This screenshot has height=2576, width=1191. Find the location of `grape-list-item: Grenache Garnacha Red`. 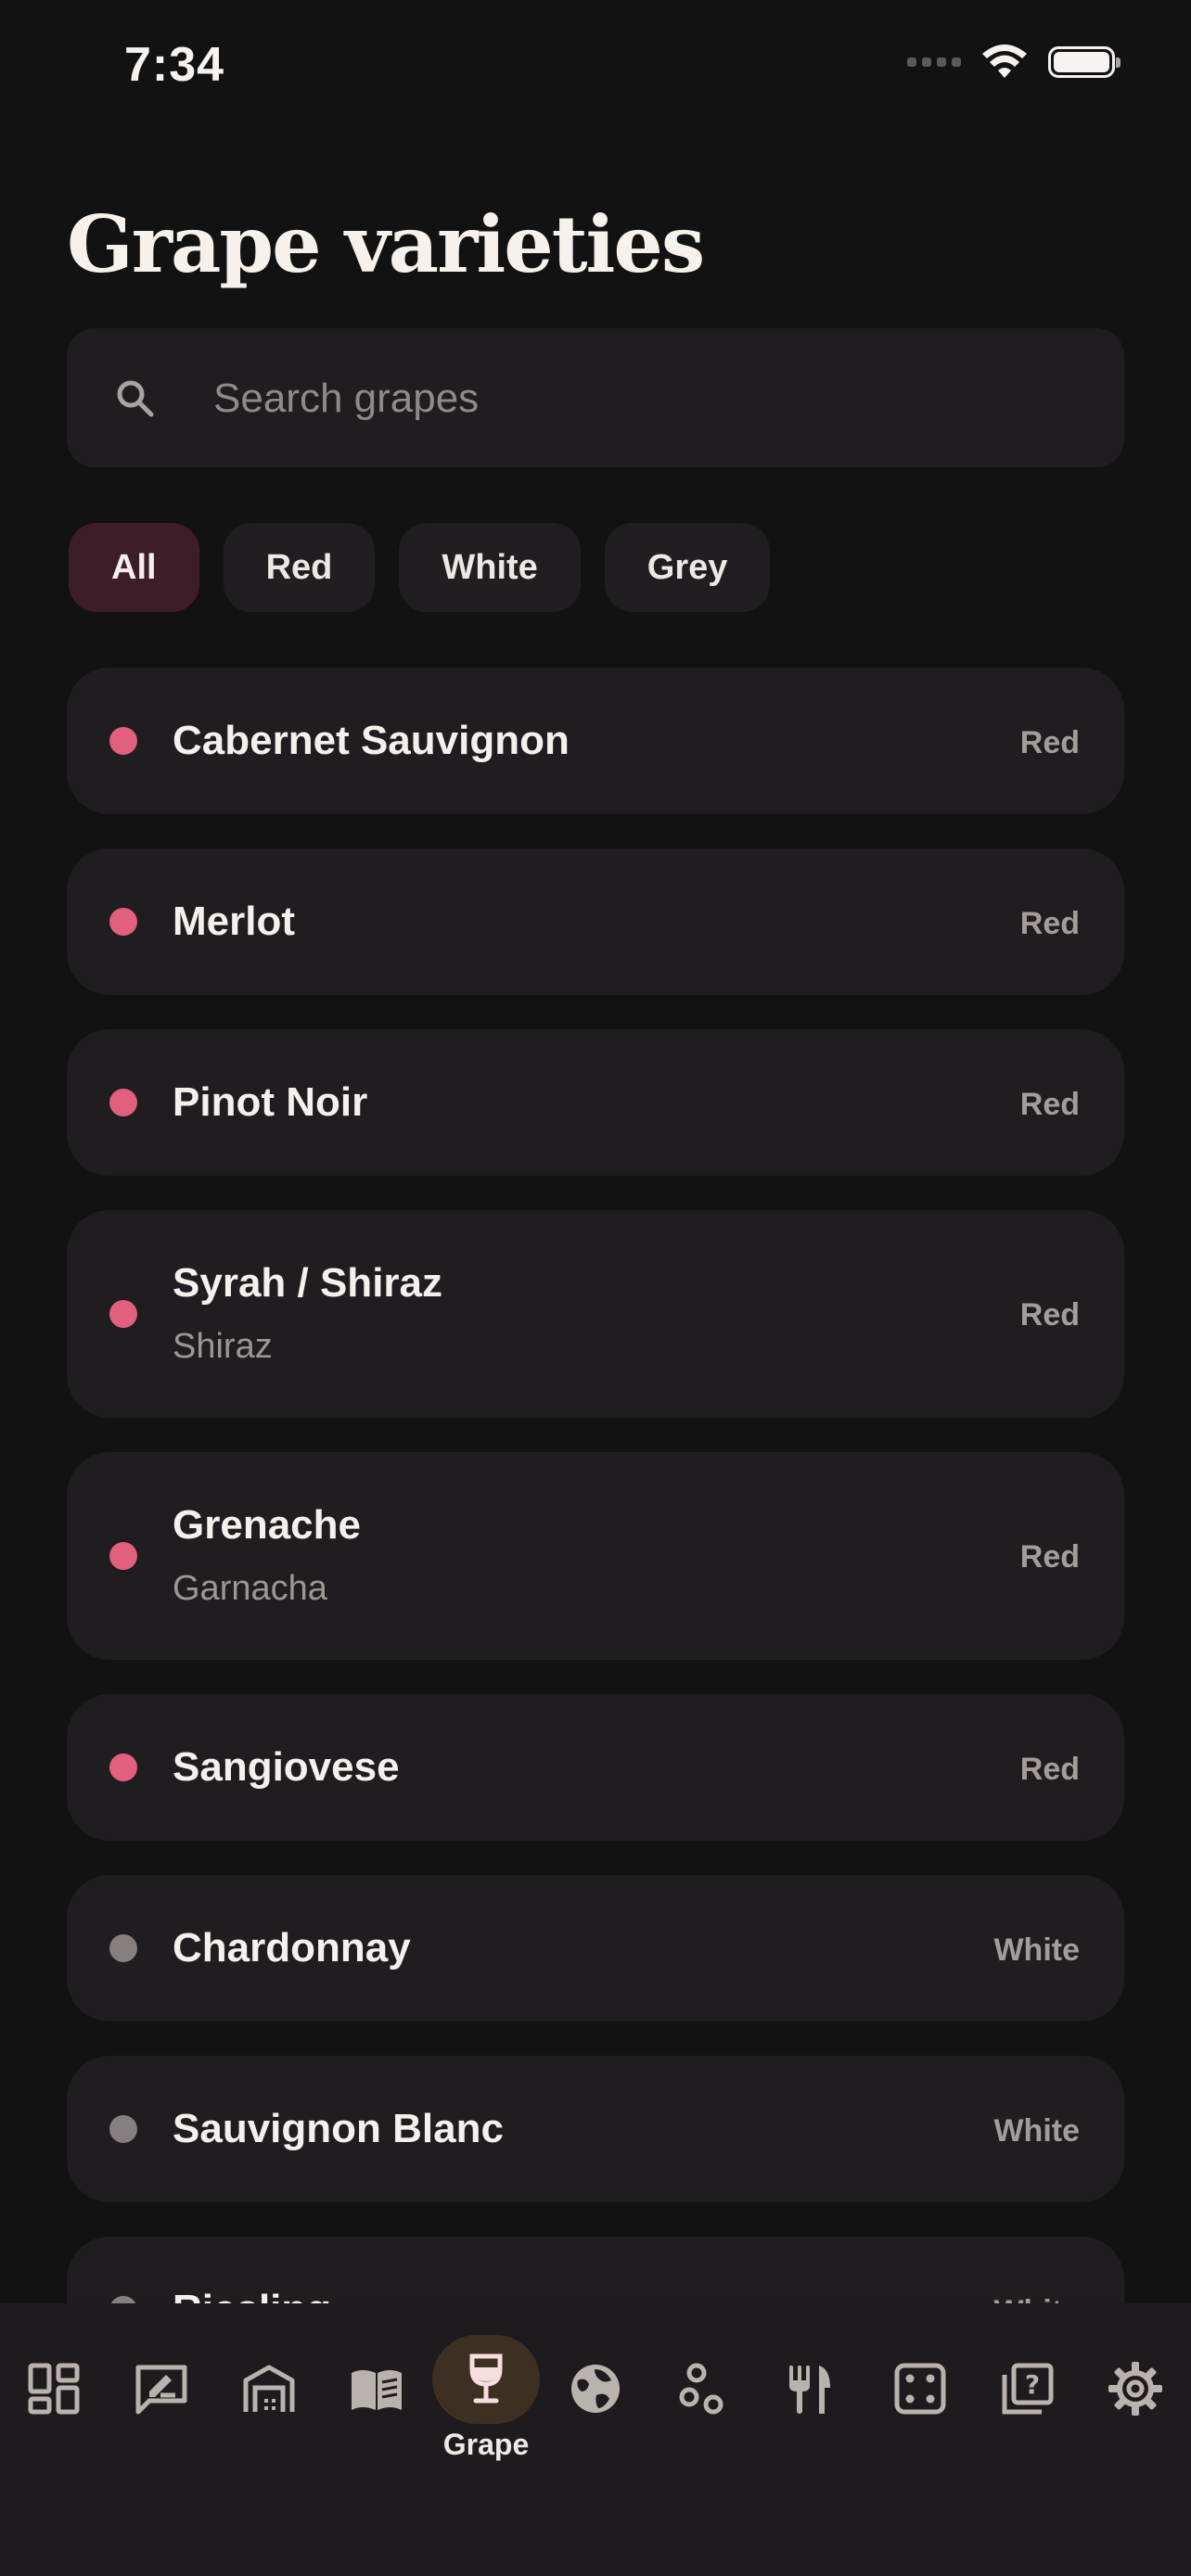

grape-list-item: Grenache Garnacha Red is located at coordinates (595, 1556).